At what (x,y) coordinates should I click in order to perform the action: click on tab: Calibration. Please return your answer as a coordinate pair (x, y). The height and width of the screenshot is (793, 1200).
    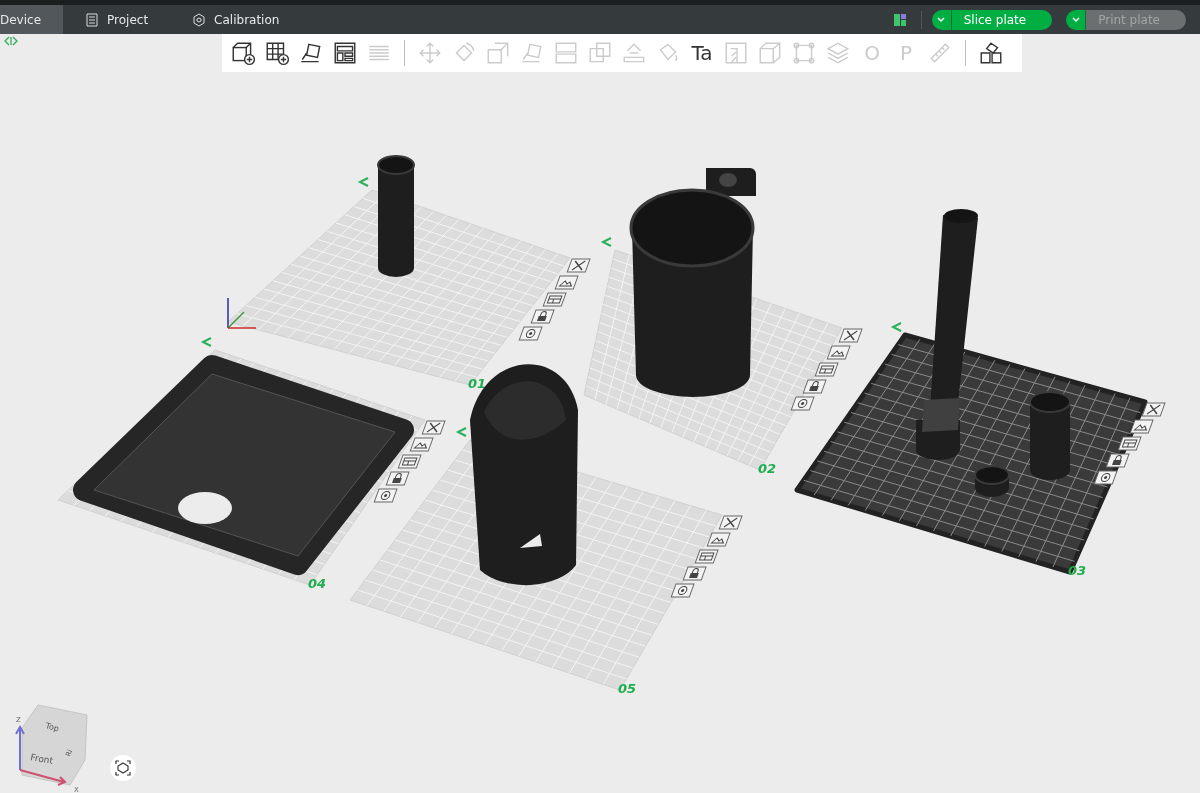
    Looking at the image, I should click on (236, 19).